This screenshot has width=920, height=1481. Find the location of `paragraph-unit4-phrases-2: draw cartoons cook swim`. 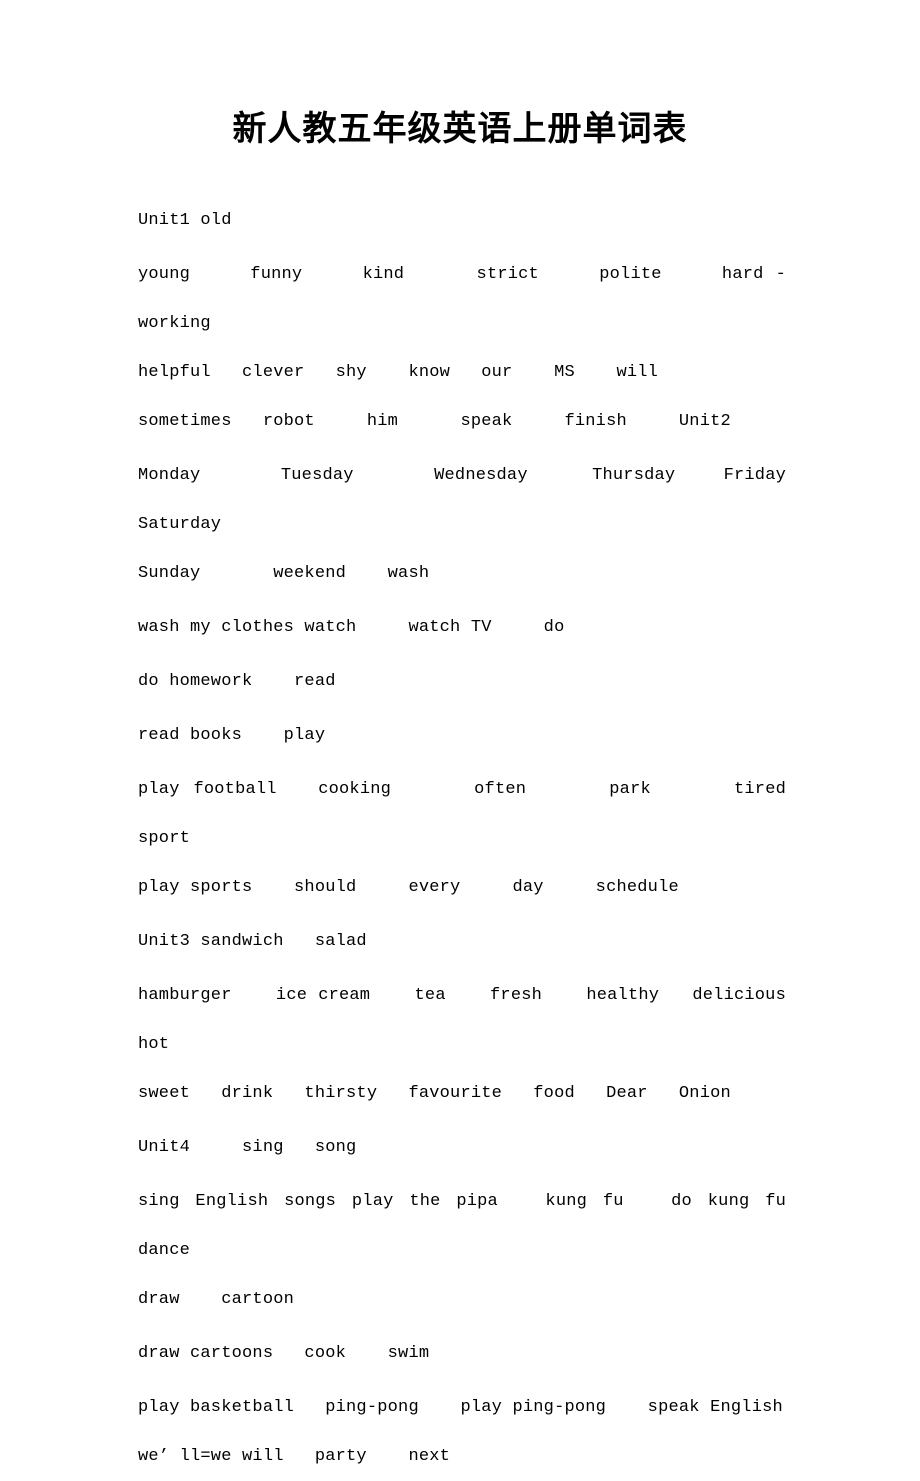

paragraph-unit4-phrases-2: draw cartoons cook swim is located at coordinates (284, 1353).